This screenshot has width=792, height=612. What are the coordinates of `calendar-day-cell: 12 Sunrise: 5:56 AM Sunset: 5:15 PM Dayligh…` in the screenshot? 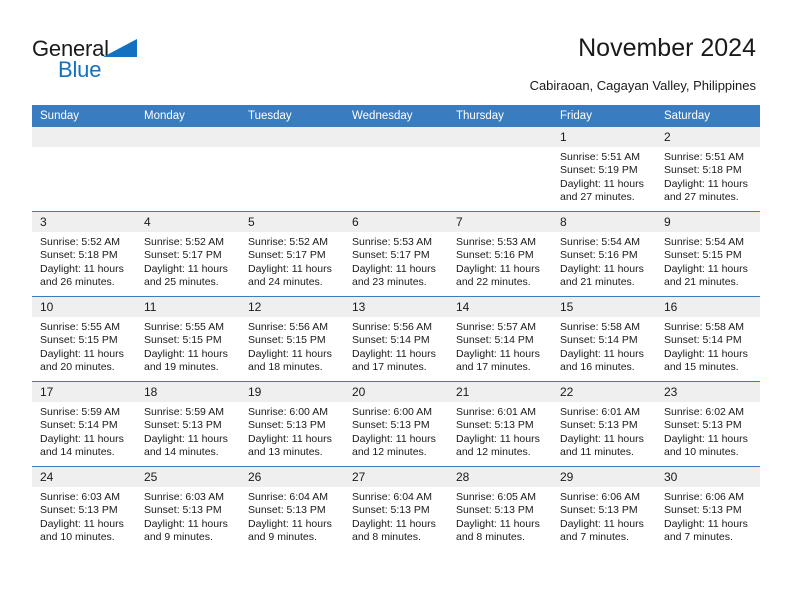 It's located at (292, 339).